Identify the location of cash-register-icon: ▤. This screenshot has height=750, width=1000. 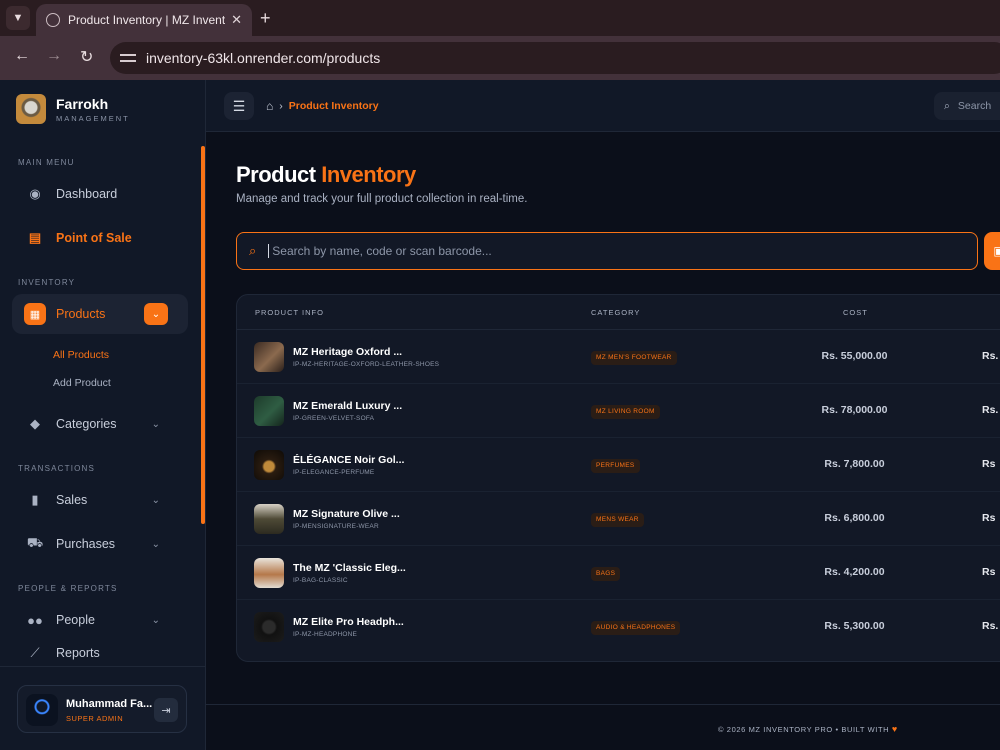
(35, 237).